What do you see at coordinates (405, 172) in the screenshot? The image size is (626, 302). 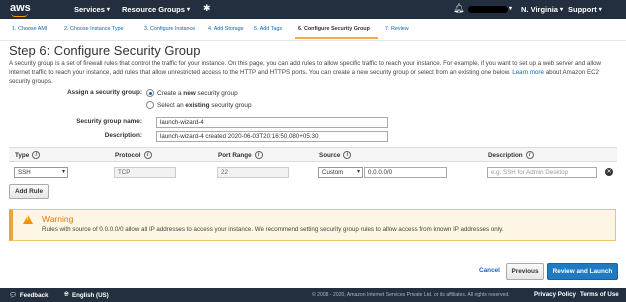 I see `rule-source-cidr-input: 0.0.0.0/0` at bounding box center [405, 172].